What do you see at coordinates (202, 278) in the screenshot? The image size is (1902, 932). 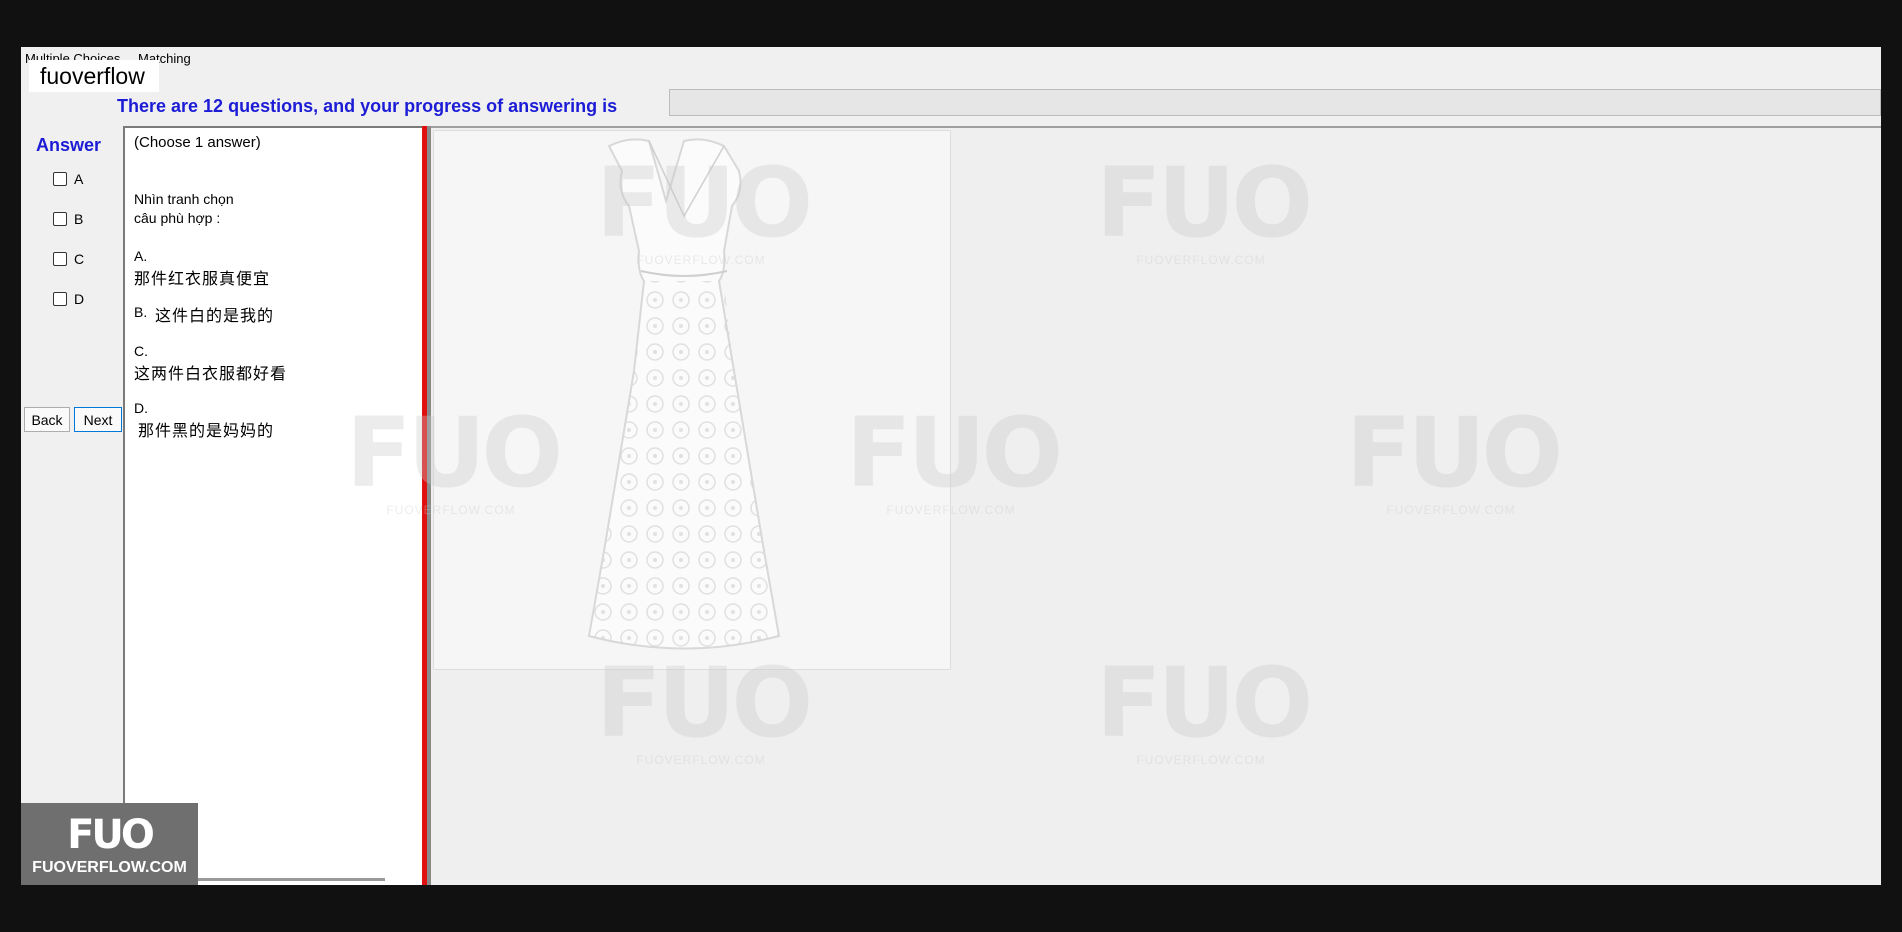 I see `choice-a-text: 那件红衣服真便宜` at bounding box center [202, 278].